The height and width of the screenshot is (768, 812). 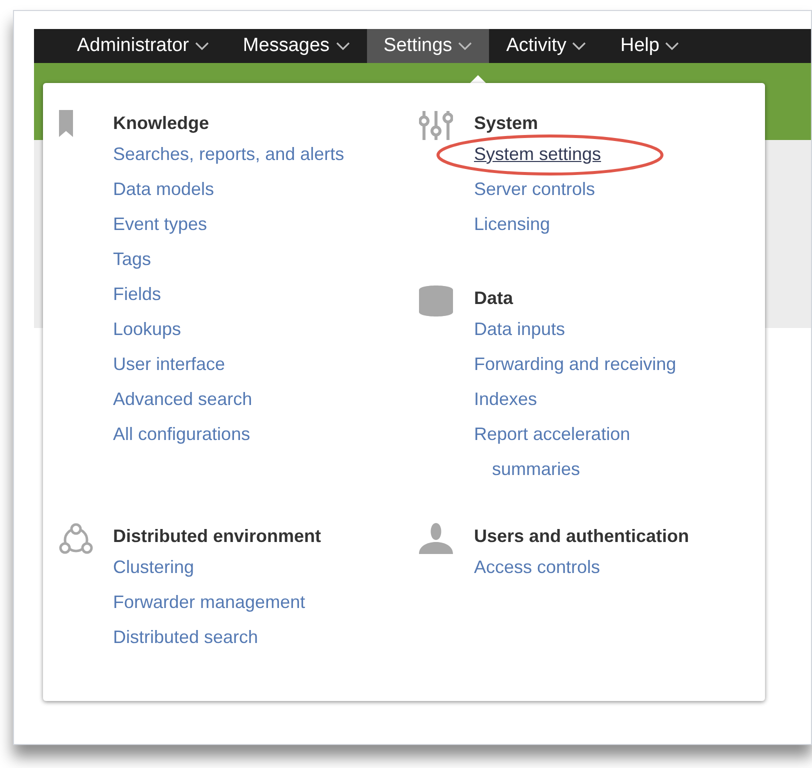 What do you see at coordinates (209, 602) in the screenshot?
I see `menu-link: Forwarder management` at bounding box center [209, 602].